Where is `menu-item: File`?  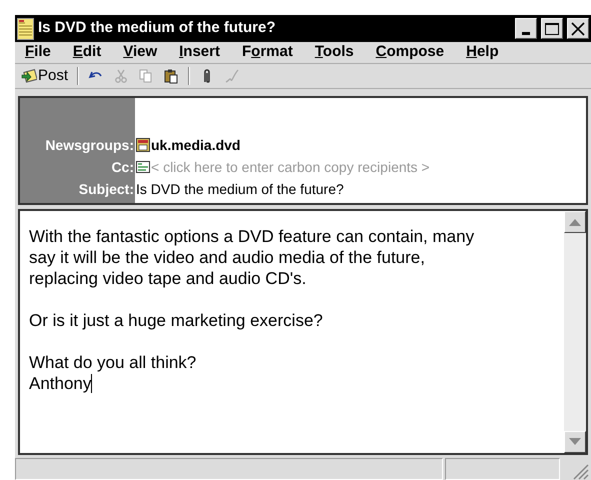 menu-item: File is located at coordinates (38, 52).